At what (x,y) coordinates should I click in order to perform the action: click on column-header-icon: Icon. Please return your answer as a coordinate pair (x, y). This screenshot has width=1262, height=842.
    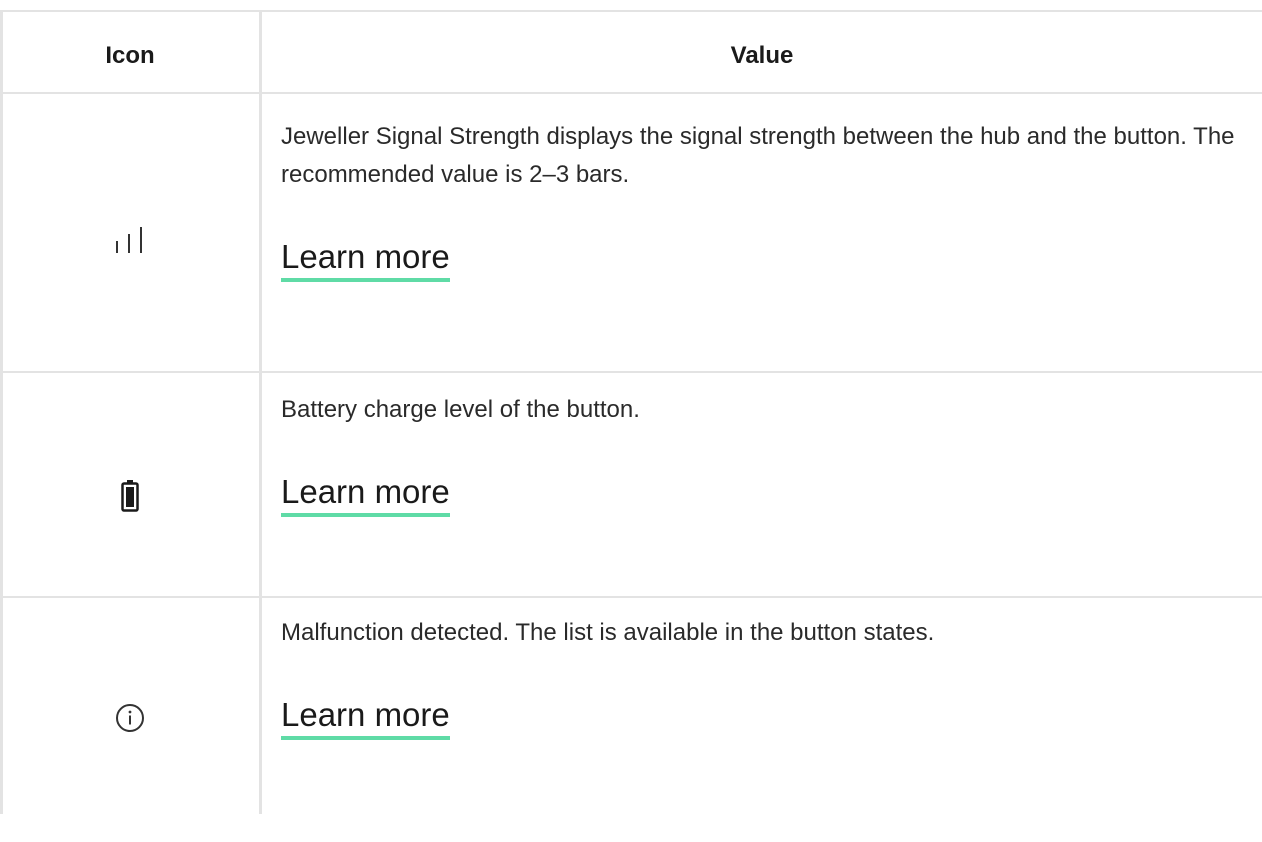
    Looking at the image, I should click on (130, 55).